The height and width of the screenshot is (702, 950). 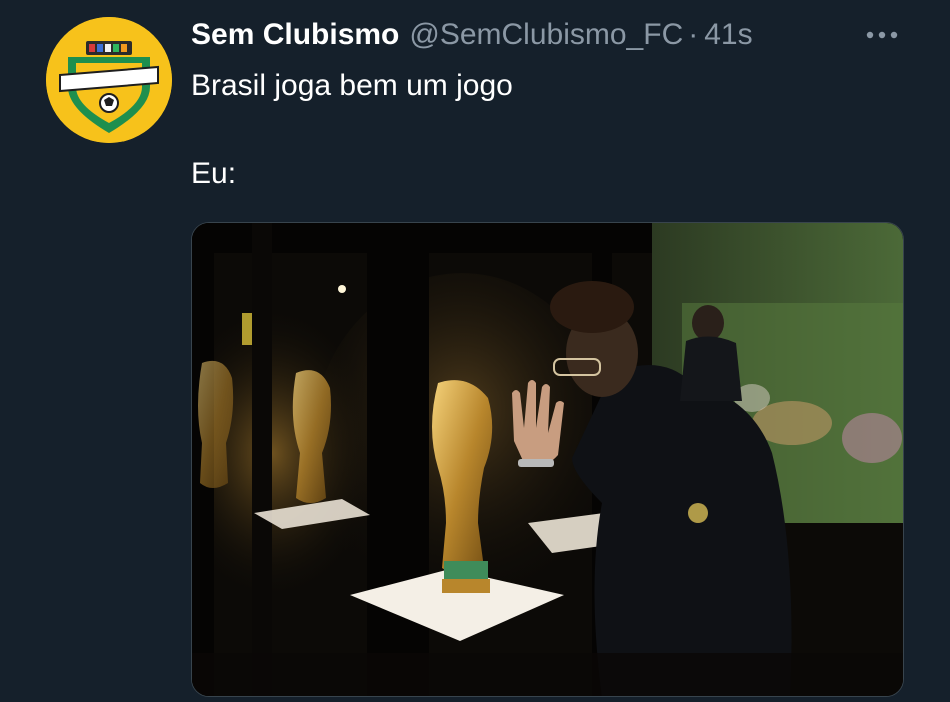 I want to click on tweet-timestamp: 41s, so click(x=728, y=35).